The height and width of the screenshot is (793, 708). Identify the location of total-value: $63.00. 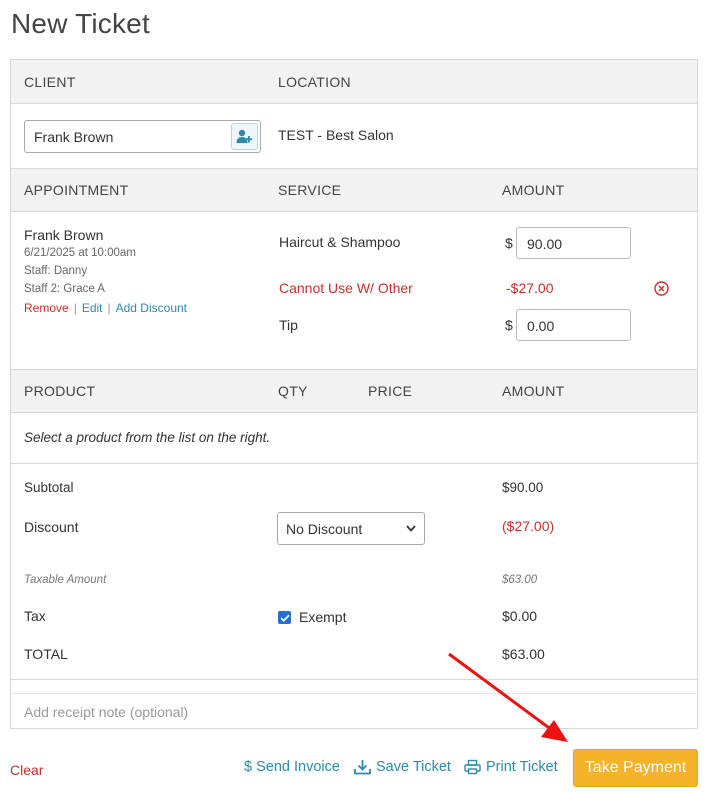
(523, 654).